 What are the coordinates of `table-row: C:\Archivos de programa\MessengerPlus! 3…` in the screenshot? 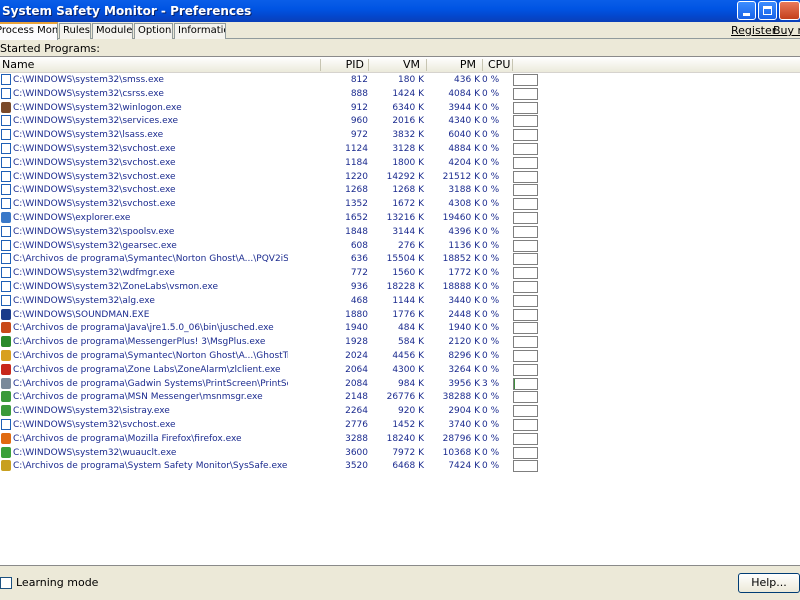 It's located at (400, 342).